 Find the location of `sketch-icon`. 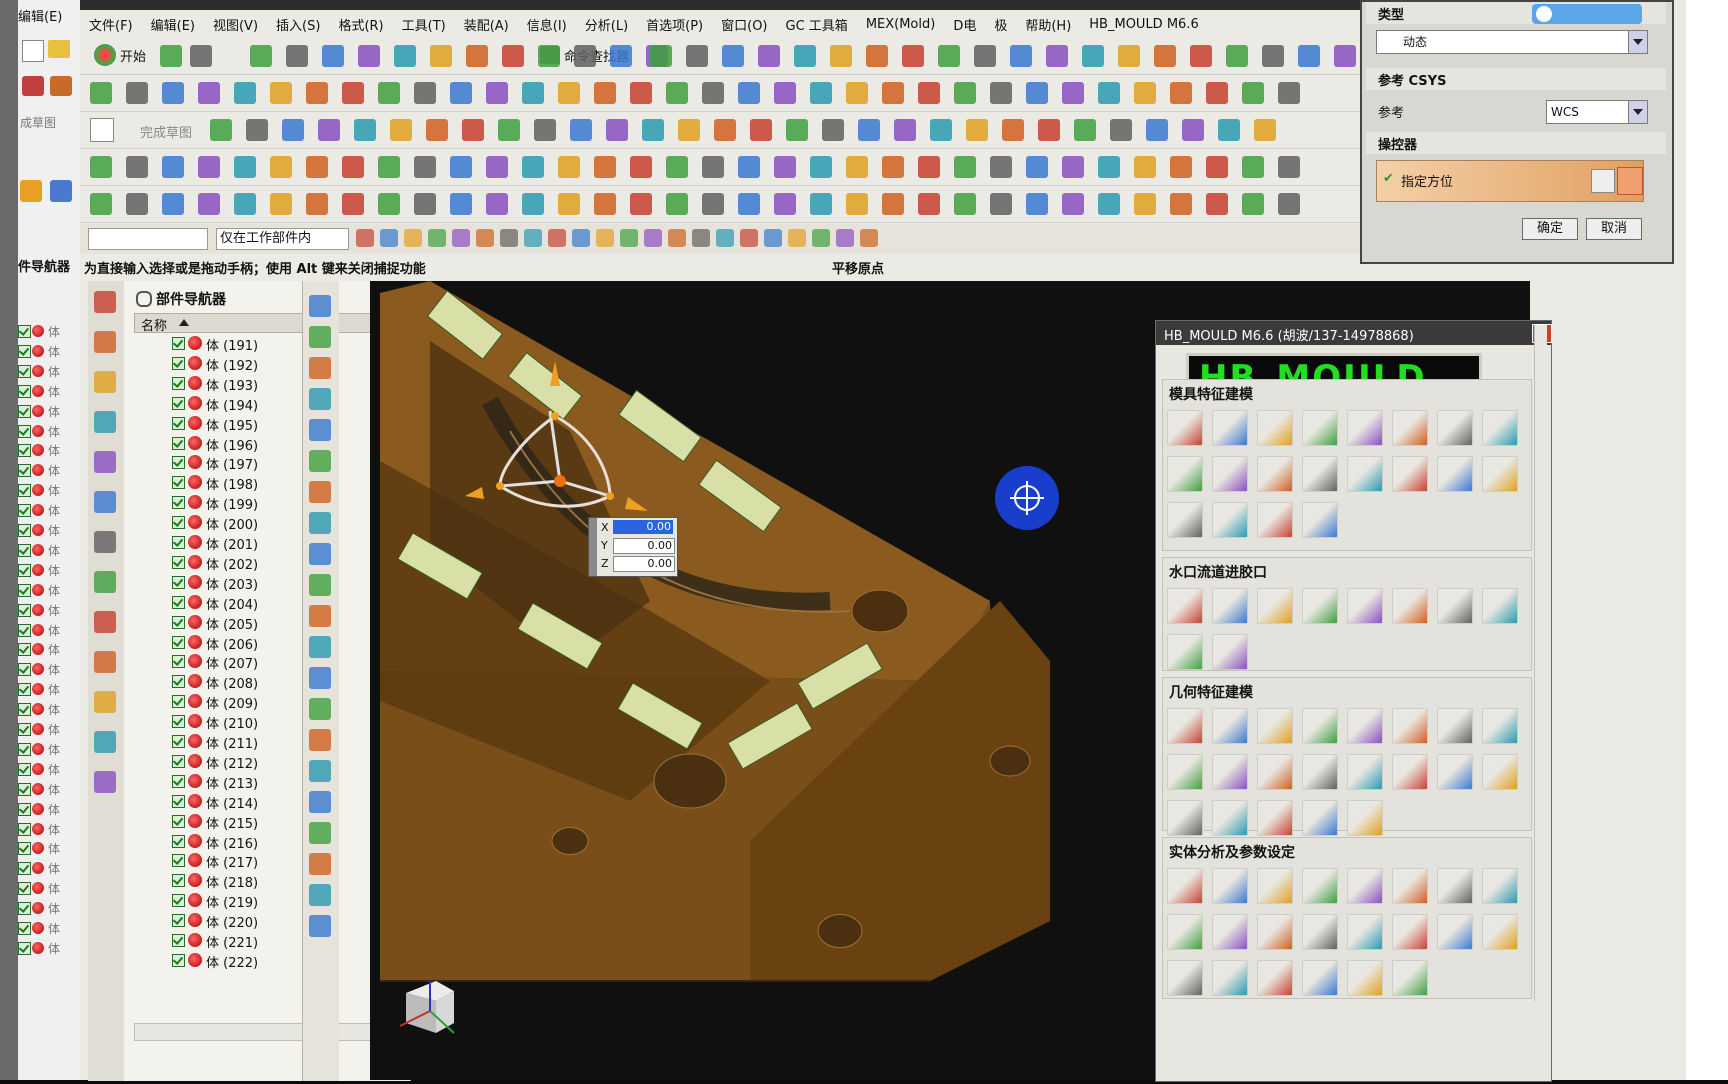

sketch-icon is located at coordinates (102, 130).